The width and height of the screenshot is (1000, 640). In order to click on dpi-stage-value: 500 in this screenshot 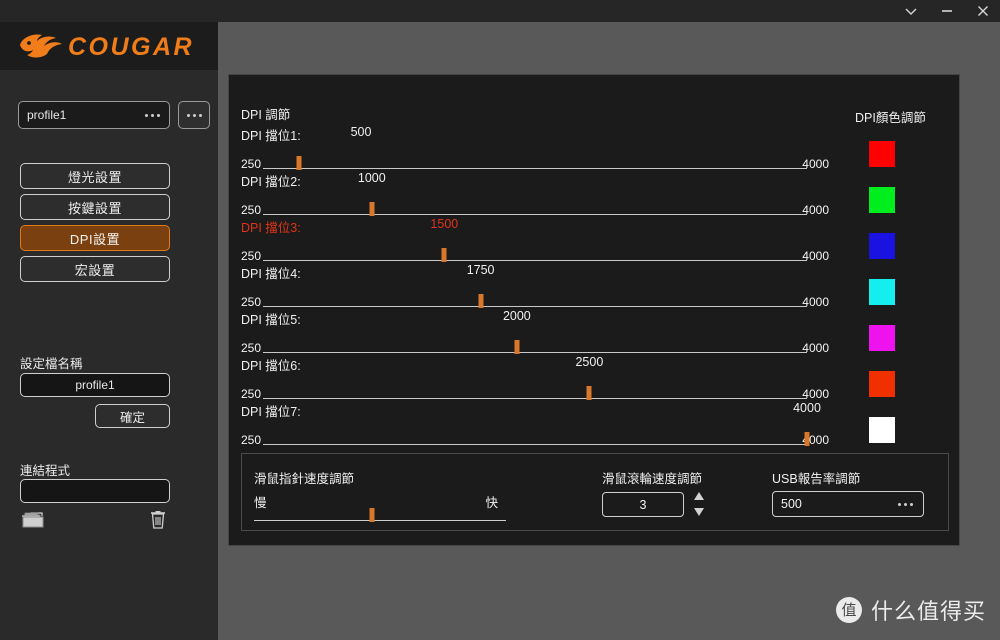, I will do `click(361, 132)`.